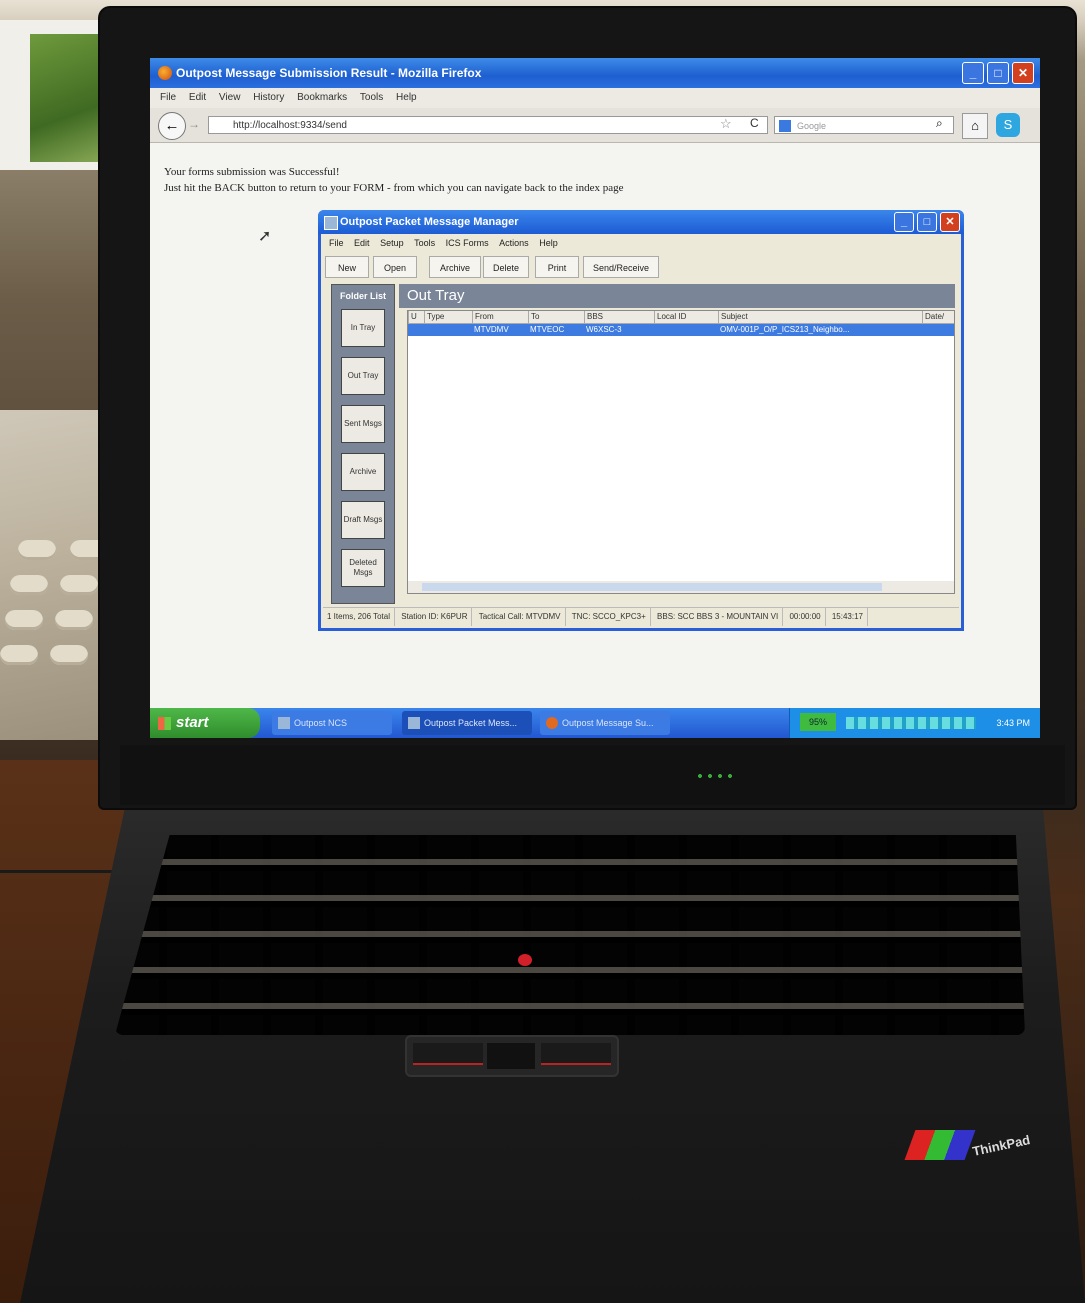 Image resolution: width=1085 pixels, height=1303 pixels. I want to click on start-button: start, so click(205, 723).